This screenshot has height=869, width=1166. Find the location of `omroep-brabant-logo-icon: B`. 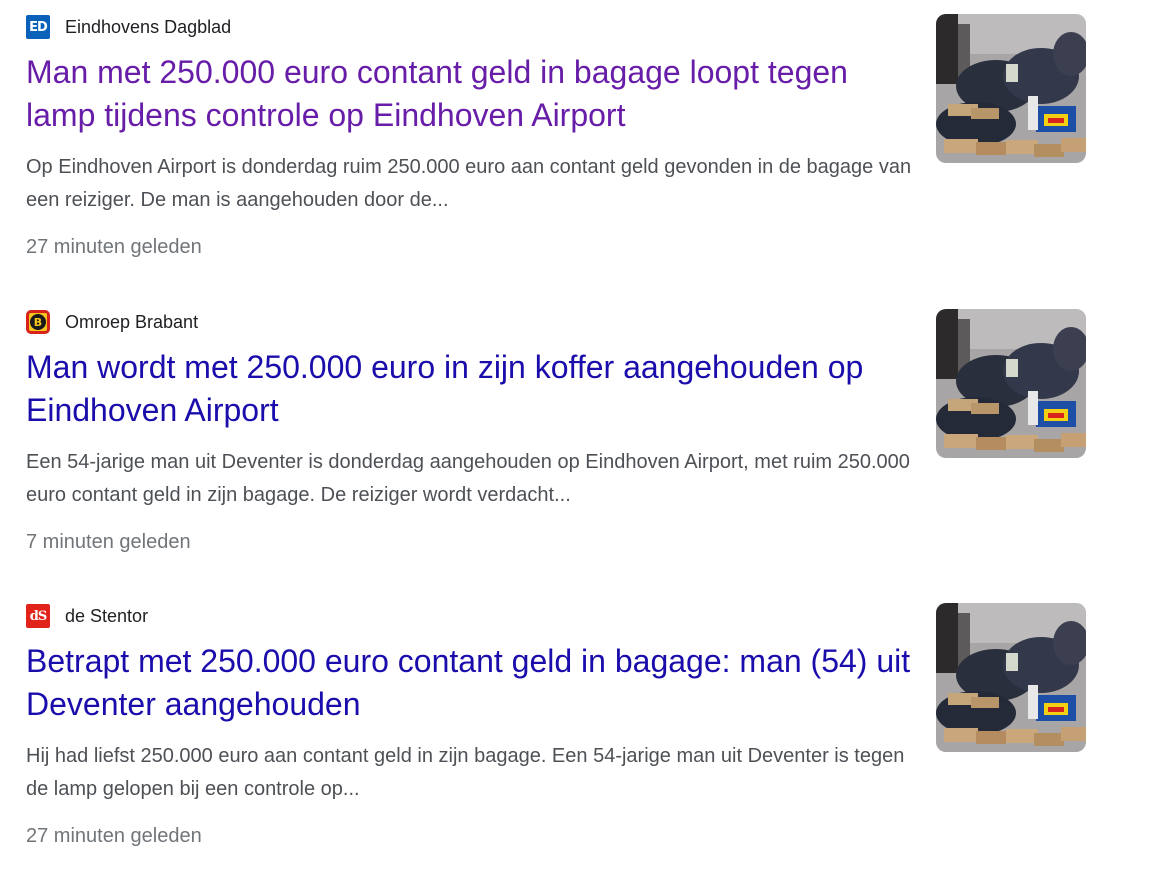

omroep-brabant-logo-icon: B is located at coordinates (38, 322).